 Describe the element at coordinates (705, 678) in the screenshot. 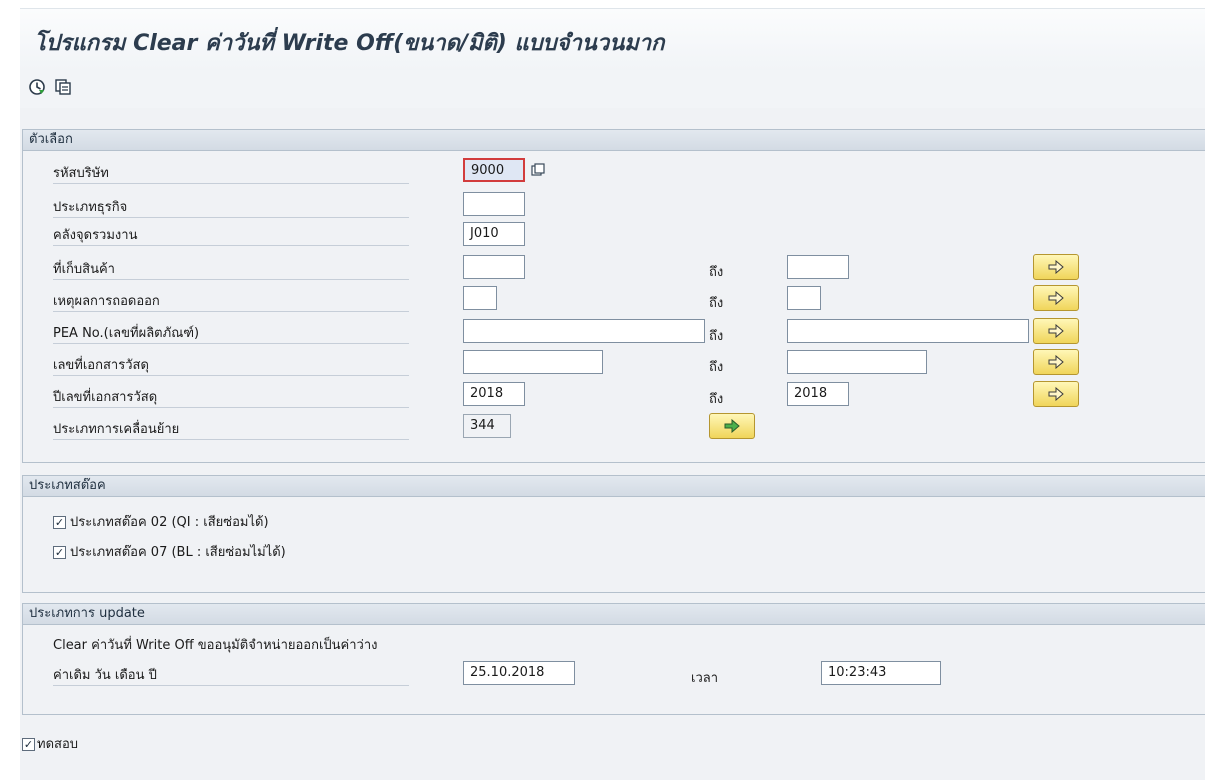

I see `time-label: เวลา` at that location.